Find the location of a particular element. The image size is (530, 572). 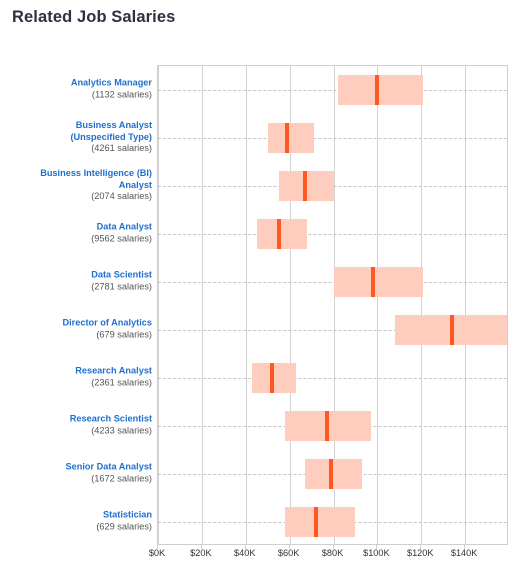

job-title-label: Research Analyst is located at coordinates (113, 370).